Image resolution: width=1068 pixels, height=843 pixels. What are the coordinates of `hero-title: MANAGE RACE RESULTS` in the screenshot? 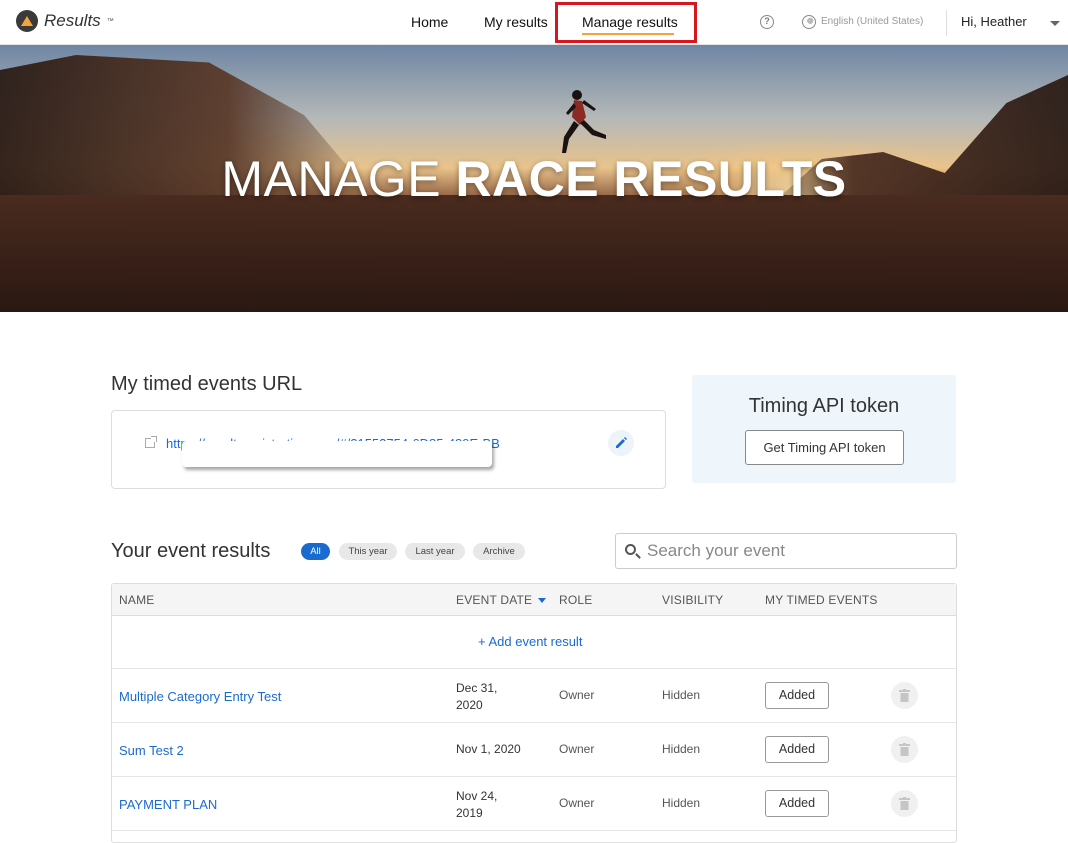 It's located at (534, 179).